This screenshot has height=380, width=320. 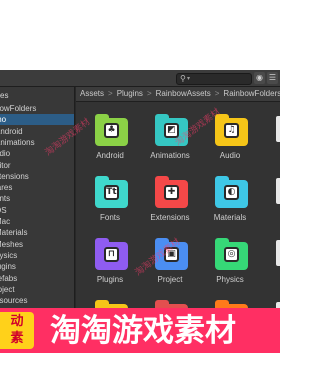 What do you see at coordinates (17, 142) in the screenshot?
I see `tree-item-label: Animations` at bounding box center [17, 142].